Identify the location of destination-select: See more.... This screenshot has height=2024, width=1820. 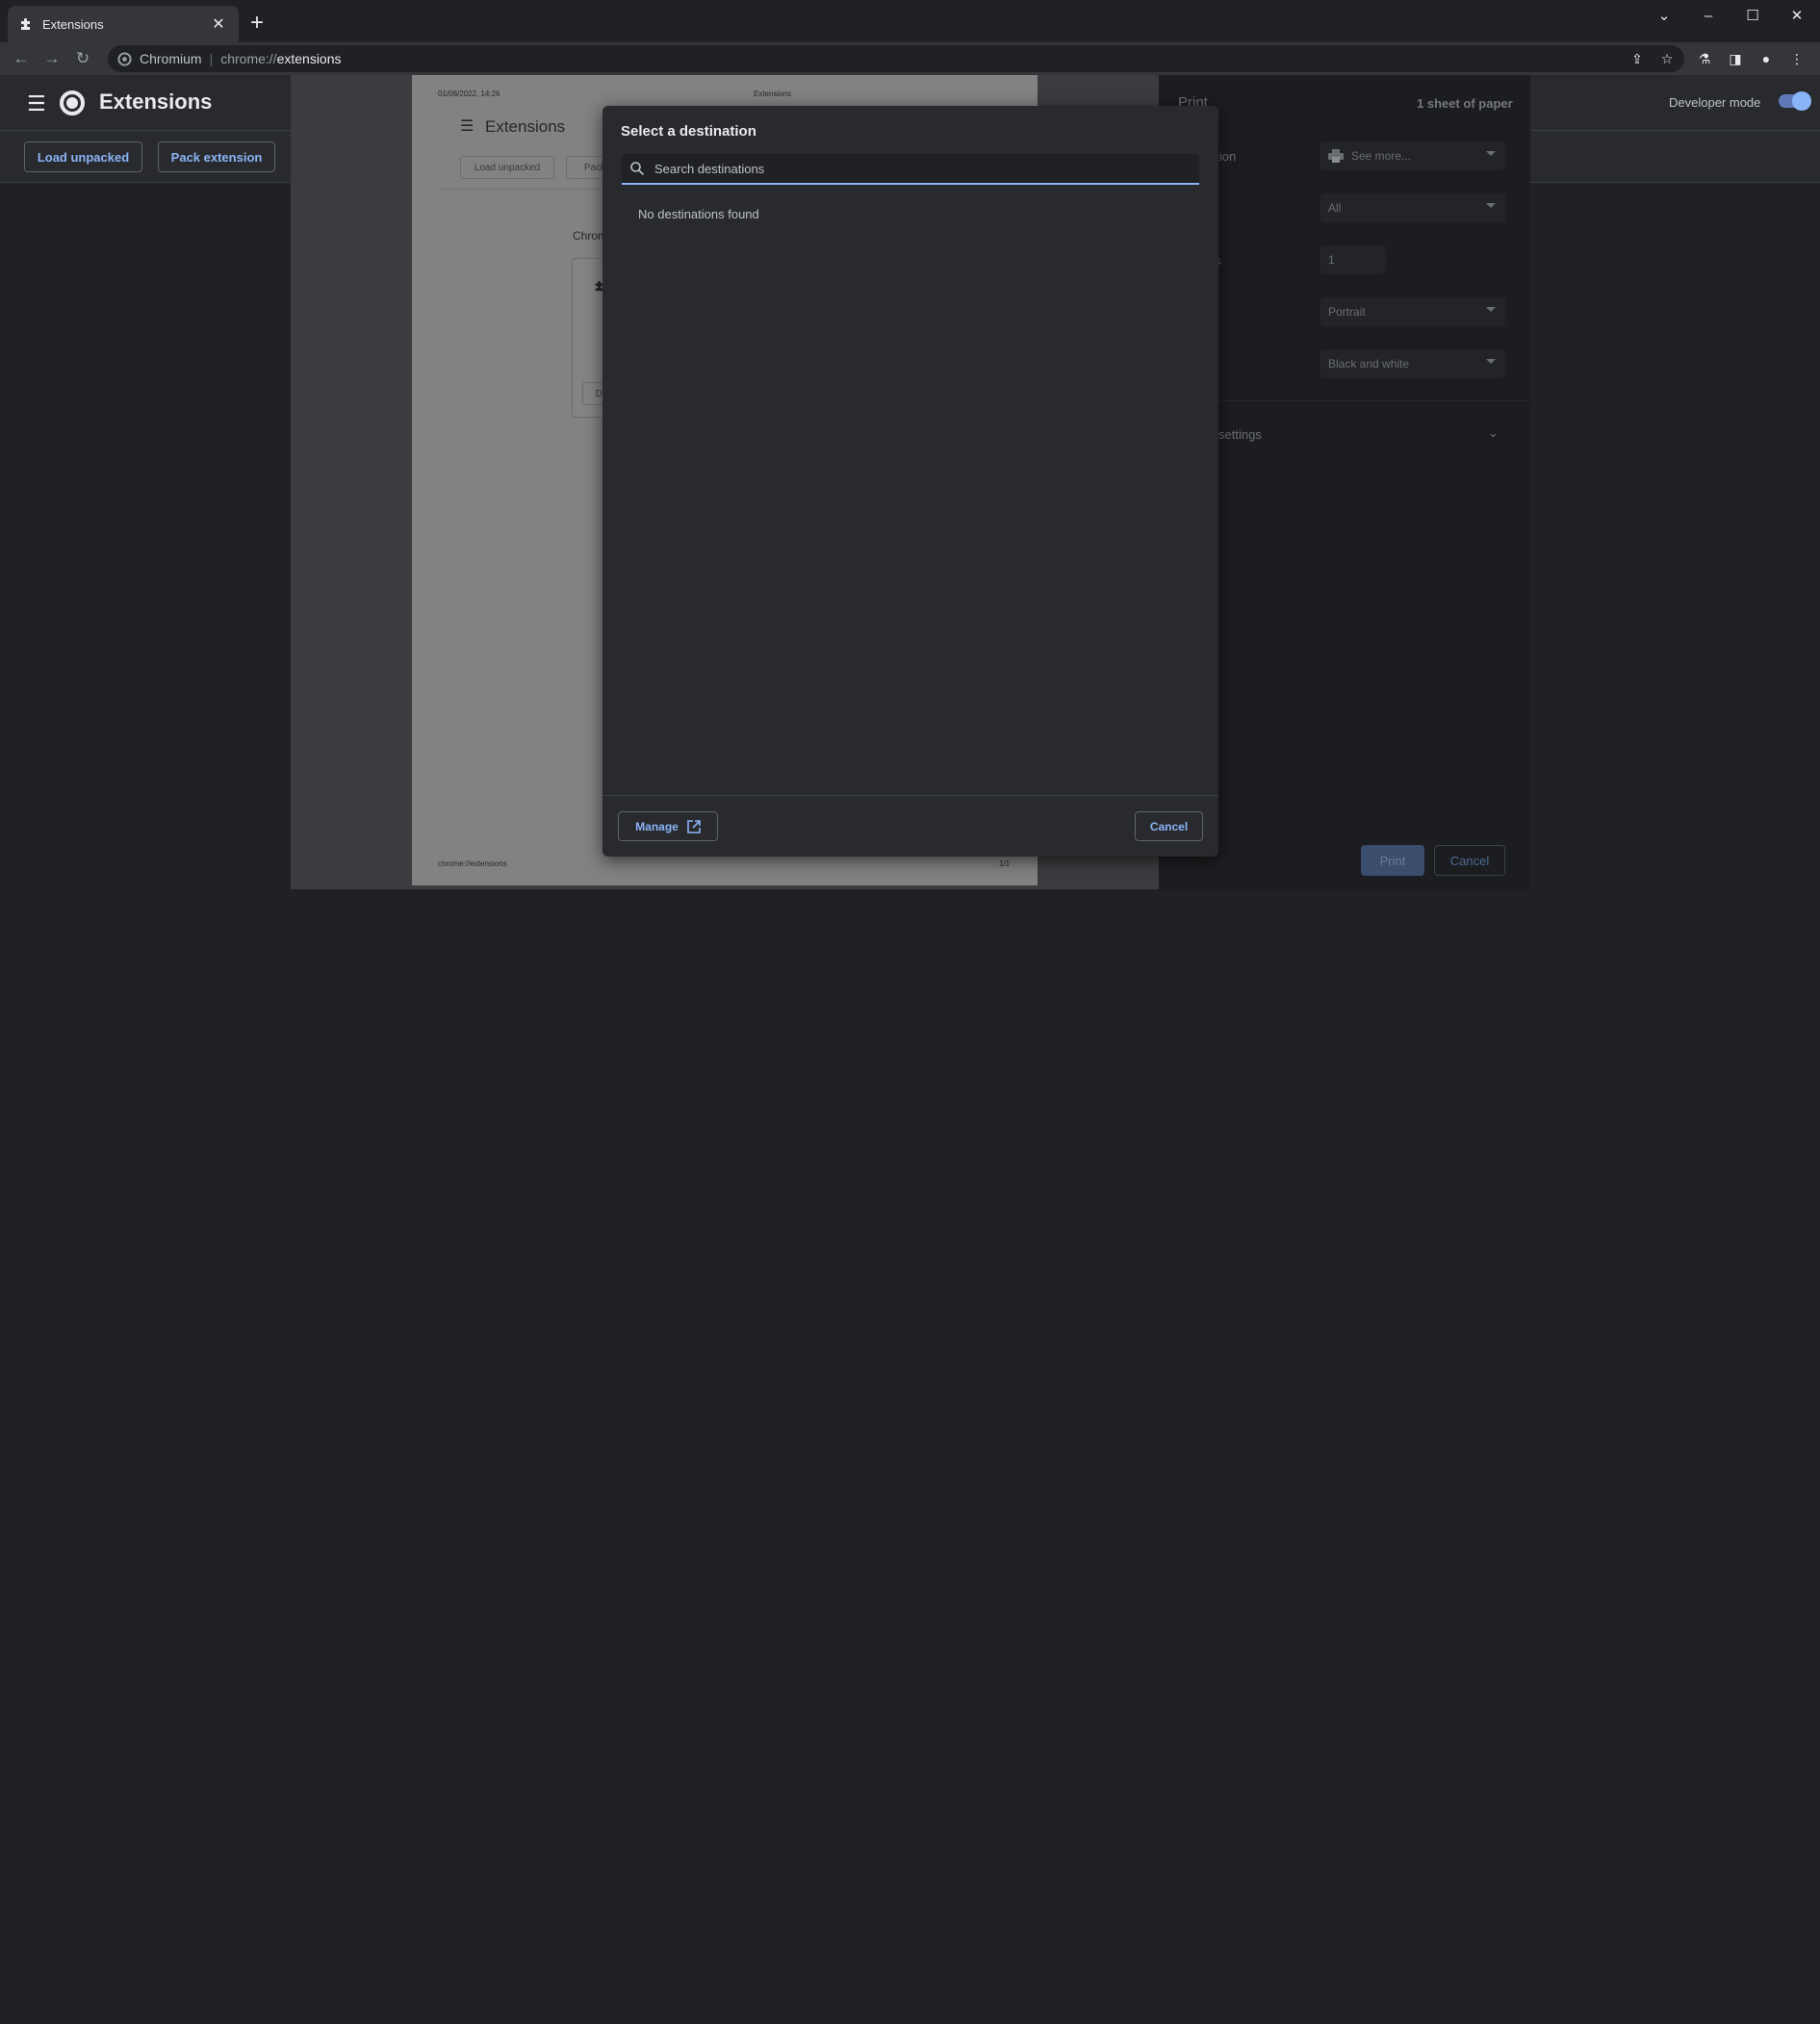
(1413, 155).